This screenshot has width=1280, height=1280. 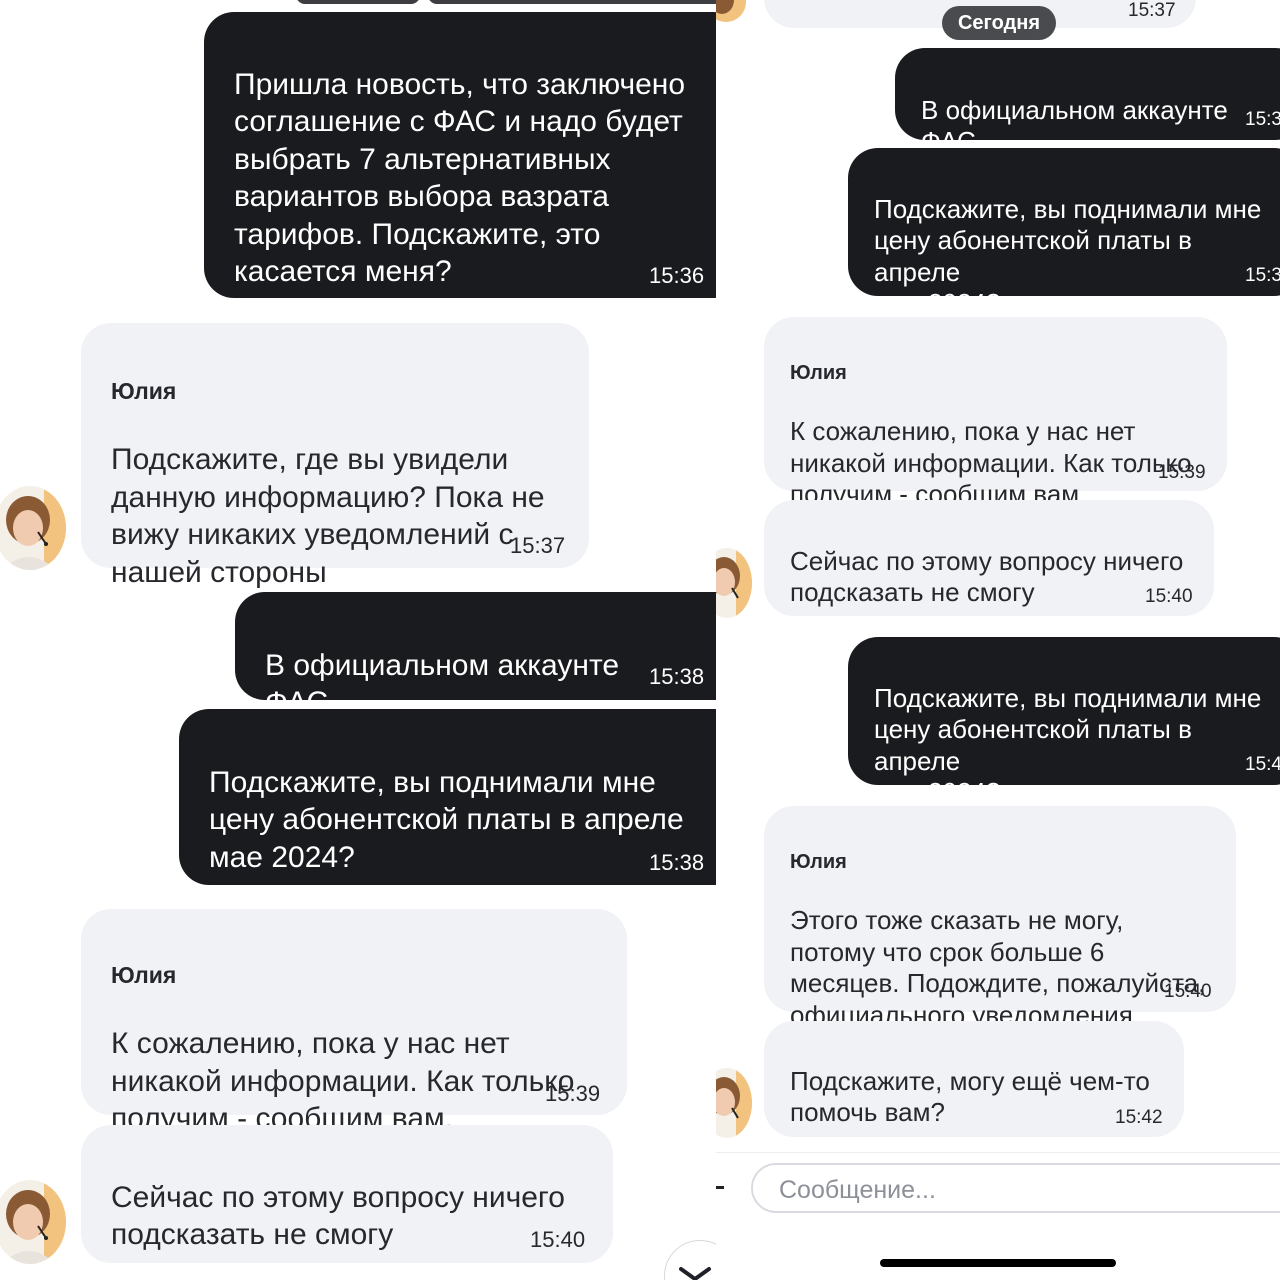 I want to click on date-divider: Сегодня, so click(x=999, y=23).